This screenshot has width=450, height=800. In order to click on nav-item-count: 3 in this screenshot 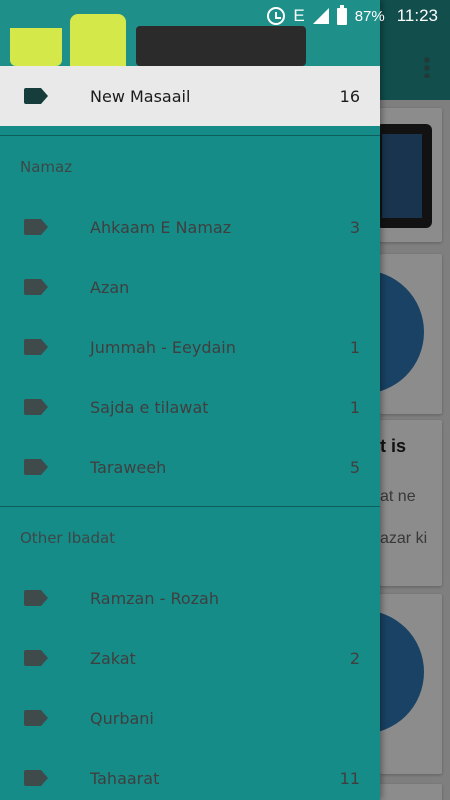, I will do `click(354, 227)`.